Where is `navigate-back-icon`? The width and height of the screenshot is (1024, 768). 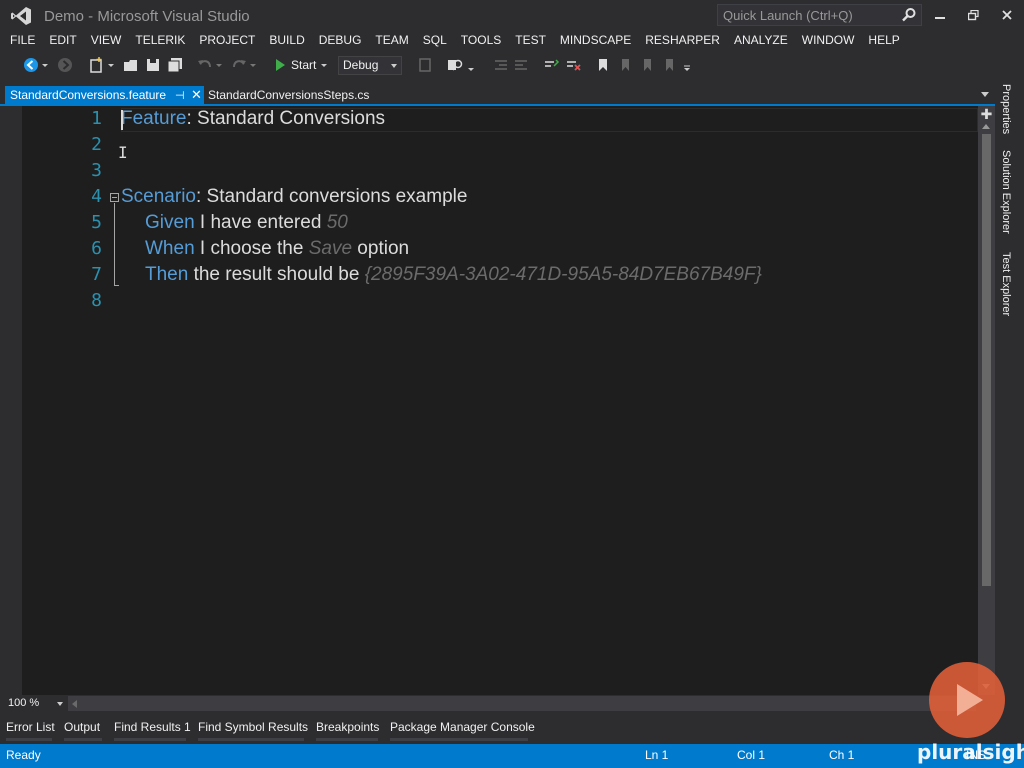 navigate-back-icon is located at coordinates (31, 65).